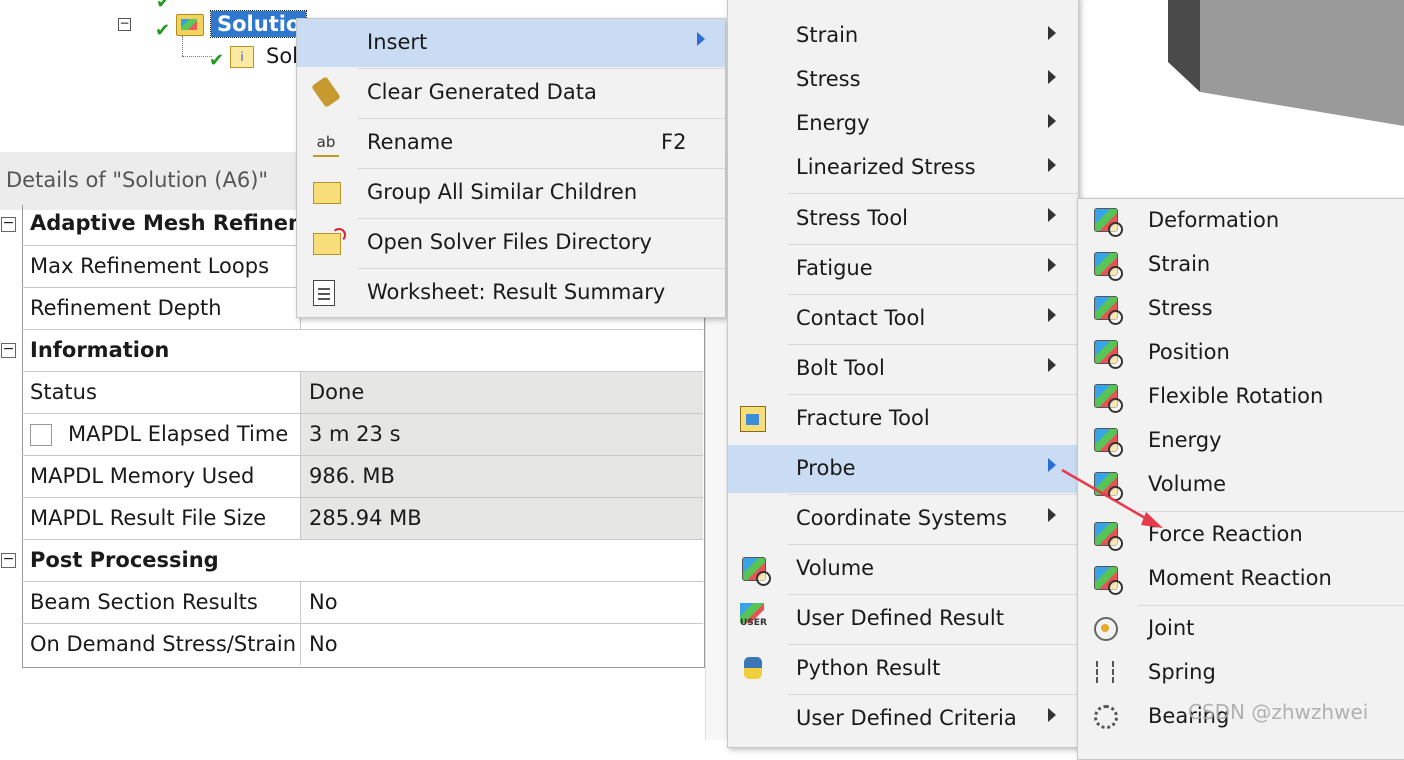 This screenshot has height=760, width=1404. What do you see at coordinates (362, 560) in the screenshot?
I see `section-post-processing: Post Processing` at bounding box center [362, 560].